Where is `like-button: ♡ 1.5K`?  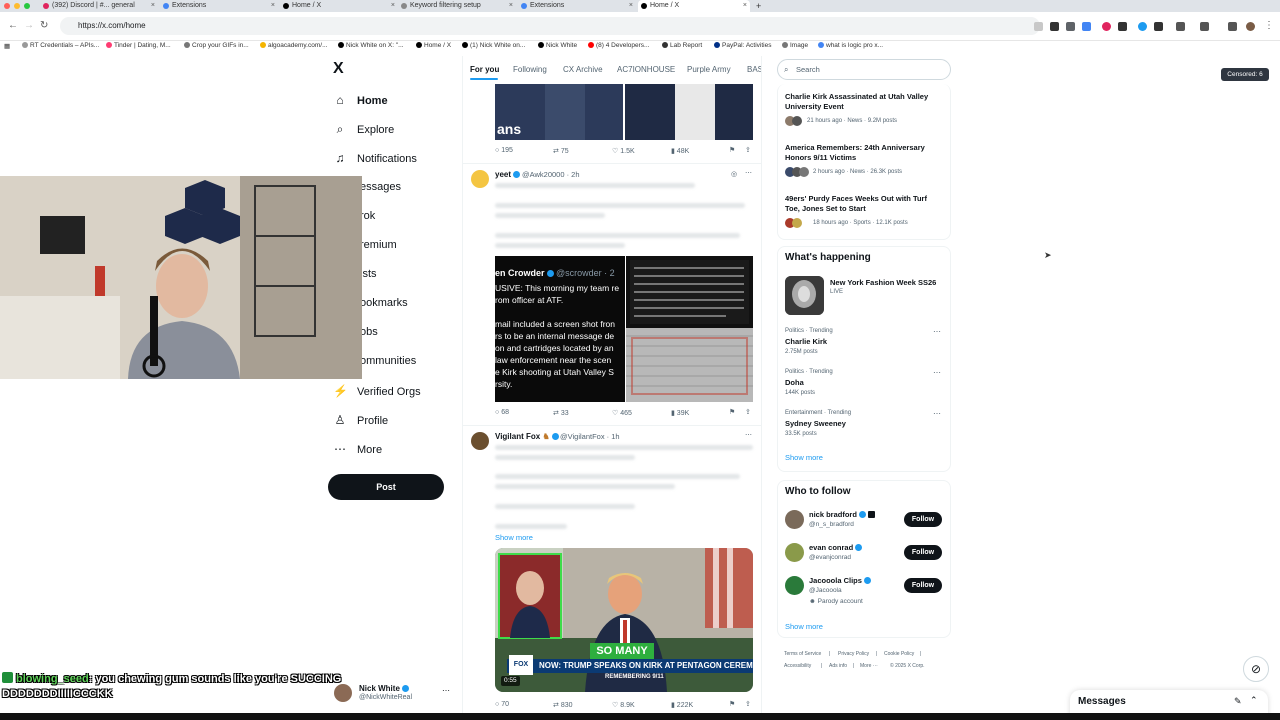
like-button: ♡ 1.5K is located at coordinates (623, 151).